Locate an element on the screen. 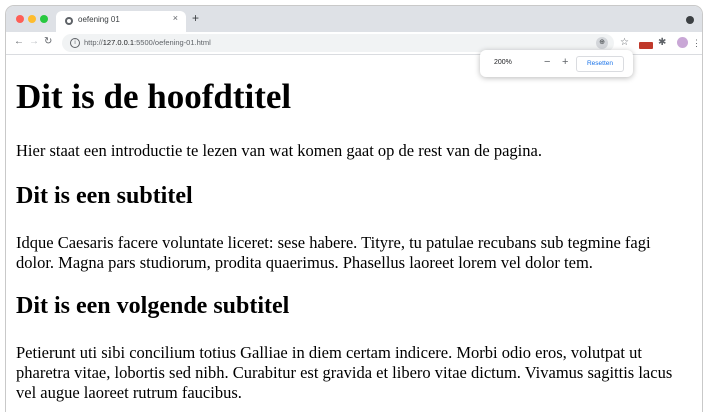  url-host: 127.0.0.1 is located at coordinates (118, 42).